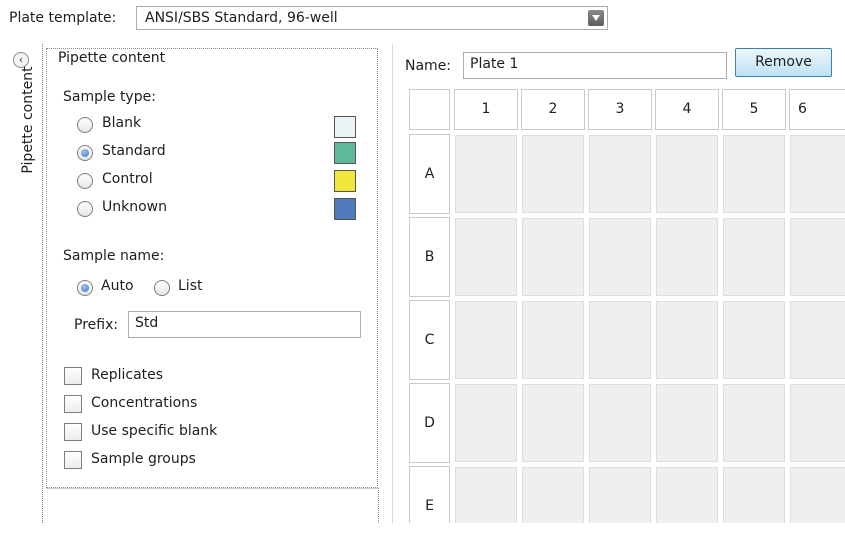  What do you see at coordinates (212, 488) in the screenshot?
I see `panel-divider` at bounding box center [212, 488].